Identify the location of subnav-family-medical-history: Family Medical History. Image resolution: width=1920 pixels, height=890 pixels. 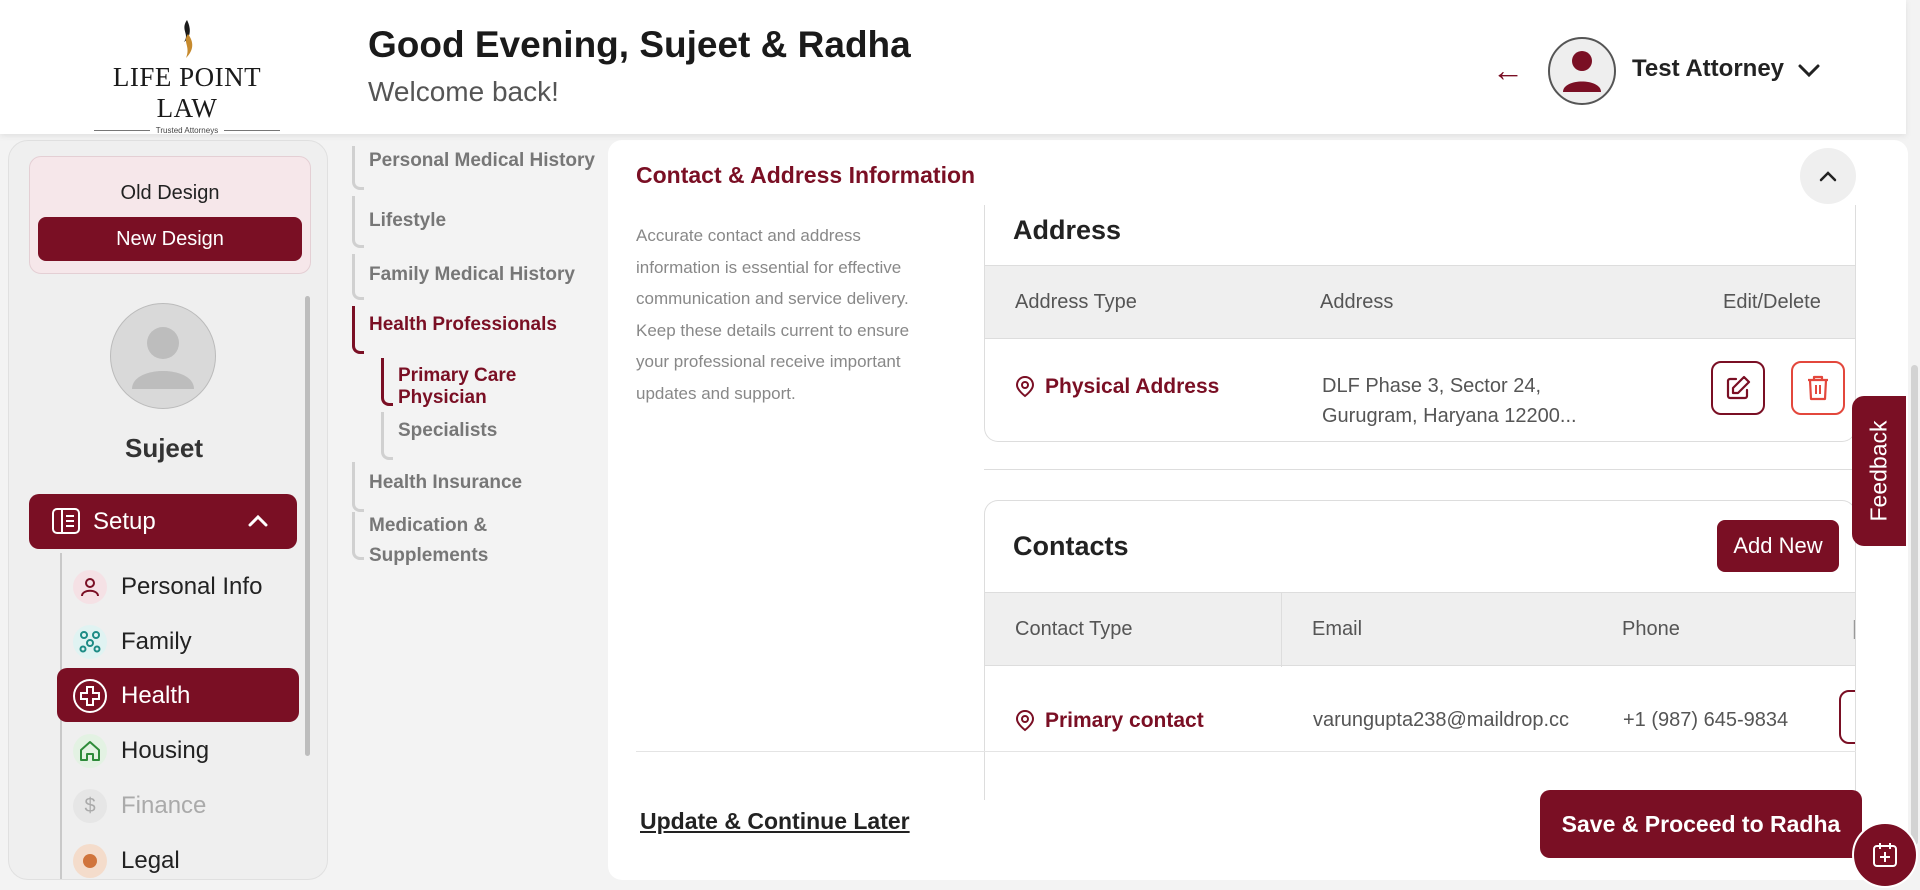
(472, 275).